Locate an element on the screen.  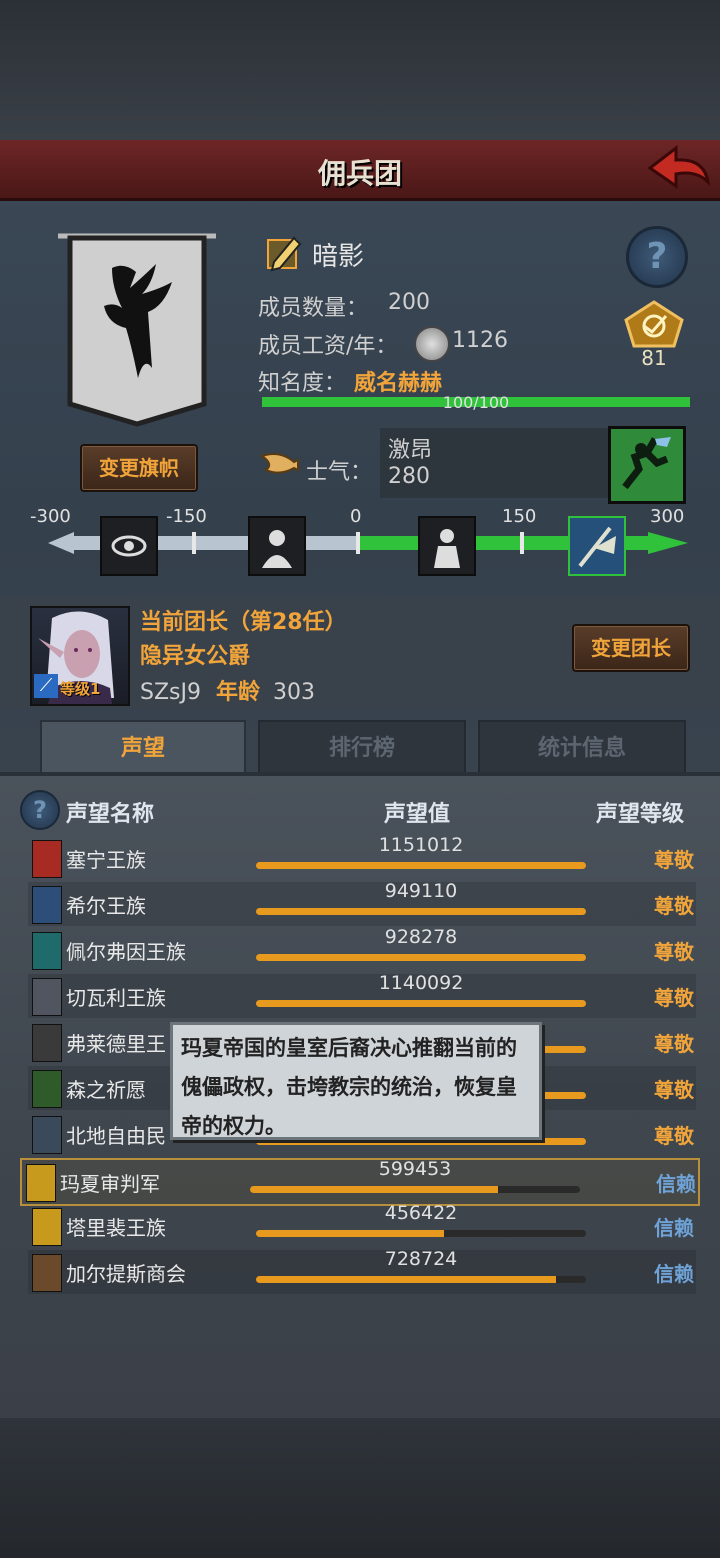
reputation-value: 599453 is located at coordinates (415, 1169).